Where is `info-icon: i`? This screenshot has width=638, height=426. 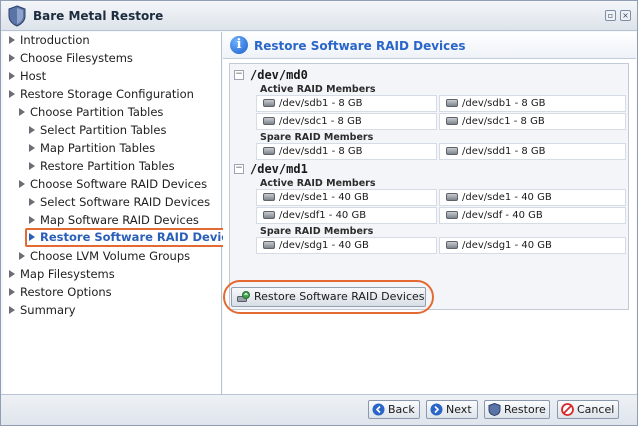
info-icon: i is located at coordinates (239, 45).